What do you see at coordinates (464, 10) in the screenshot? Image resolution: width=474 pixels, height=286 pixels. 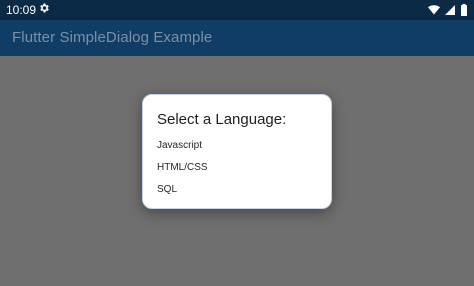 I see `battery-icon` at bounding box center [464, 10].